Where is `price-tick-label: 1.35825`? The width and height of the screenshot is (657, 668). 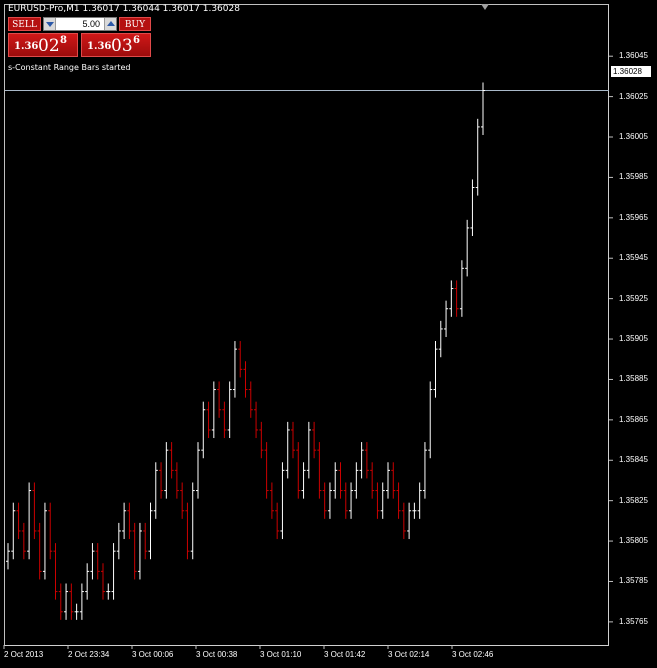
price-tick-label: 1.35825 is located at coordinates (633, 500).